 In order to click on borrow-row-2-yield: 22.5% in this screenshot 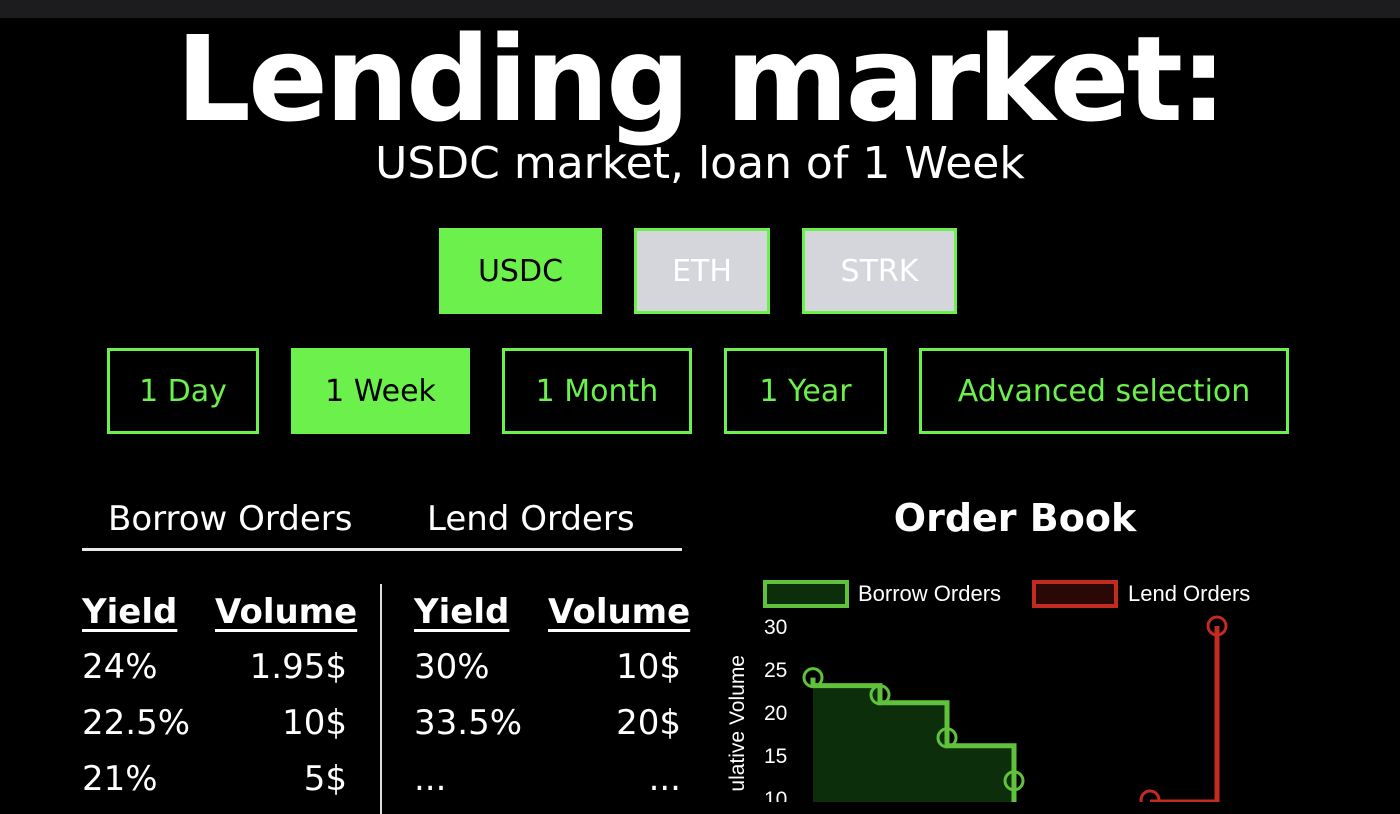, I will do `click(136, 723)`.